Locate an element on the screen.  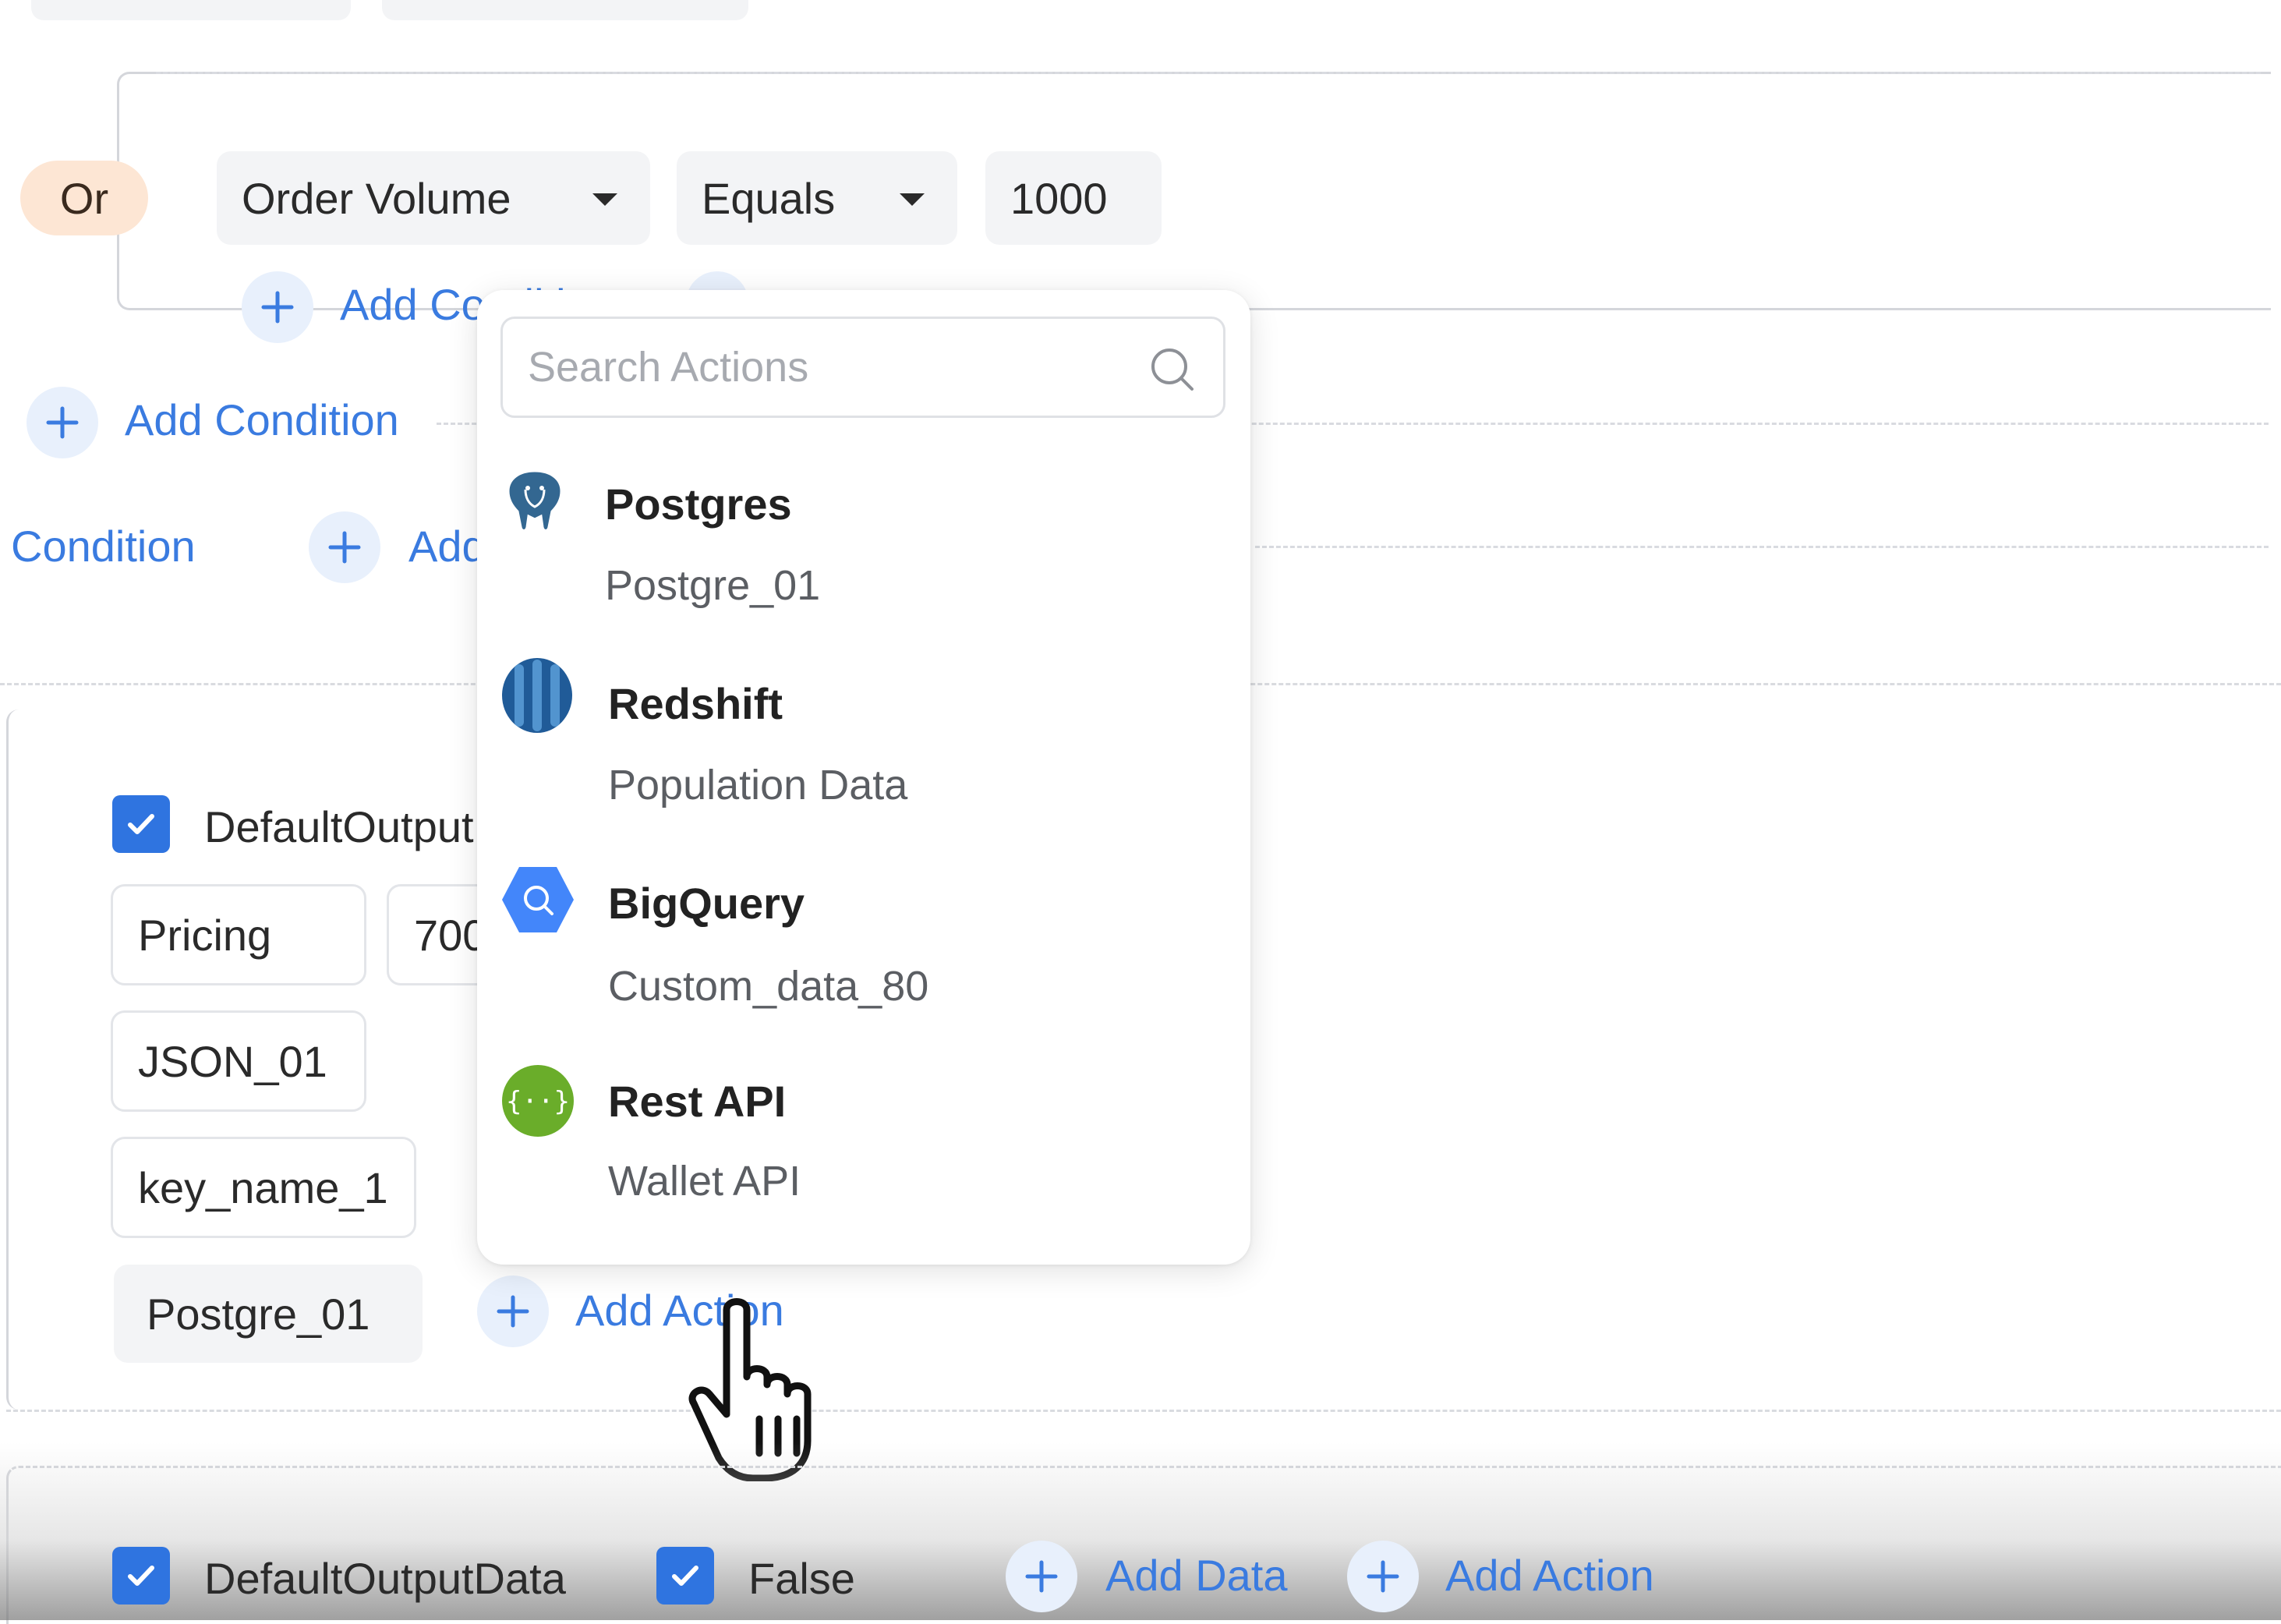
add-action-footer-label: Add Action is located at coordinates (1549, 1575).